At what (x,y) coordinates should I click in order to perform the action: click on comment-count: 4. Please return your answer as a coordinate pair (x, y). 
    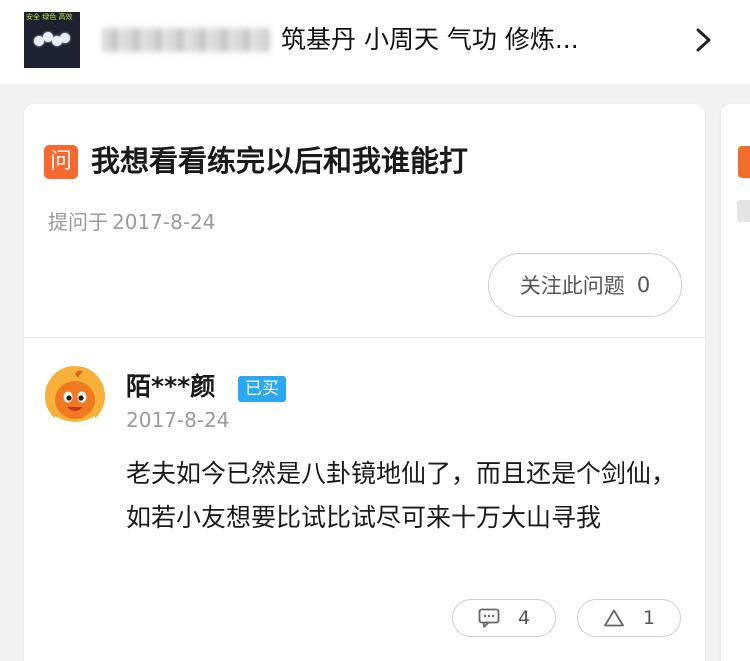
    Looking at the image, I should click on (524, 618).